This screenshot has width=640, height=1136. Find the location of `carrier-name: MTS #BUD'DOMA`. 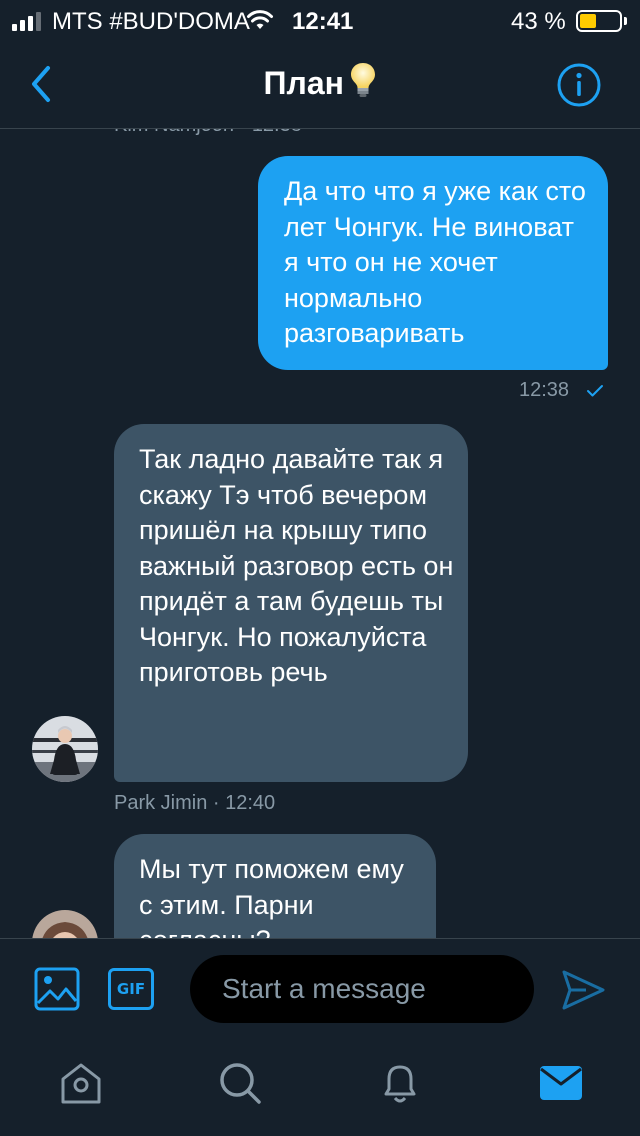

carrier-name: MTS #BUD'DOMA is located at coordinates (151, 21).